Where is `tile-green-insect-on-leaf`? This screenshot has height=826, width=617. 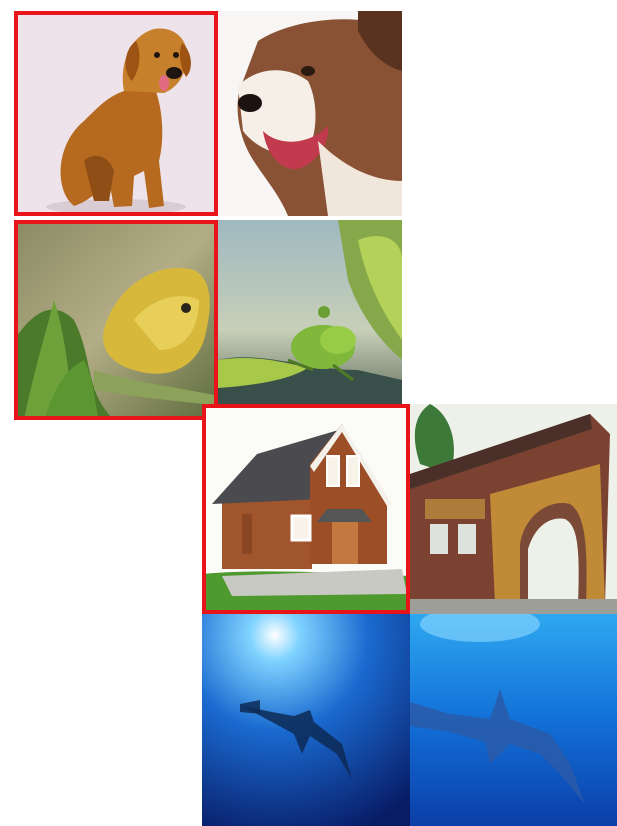
tile-green-insect-on-leaf is located at coordinates (310, 320).